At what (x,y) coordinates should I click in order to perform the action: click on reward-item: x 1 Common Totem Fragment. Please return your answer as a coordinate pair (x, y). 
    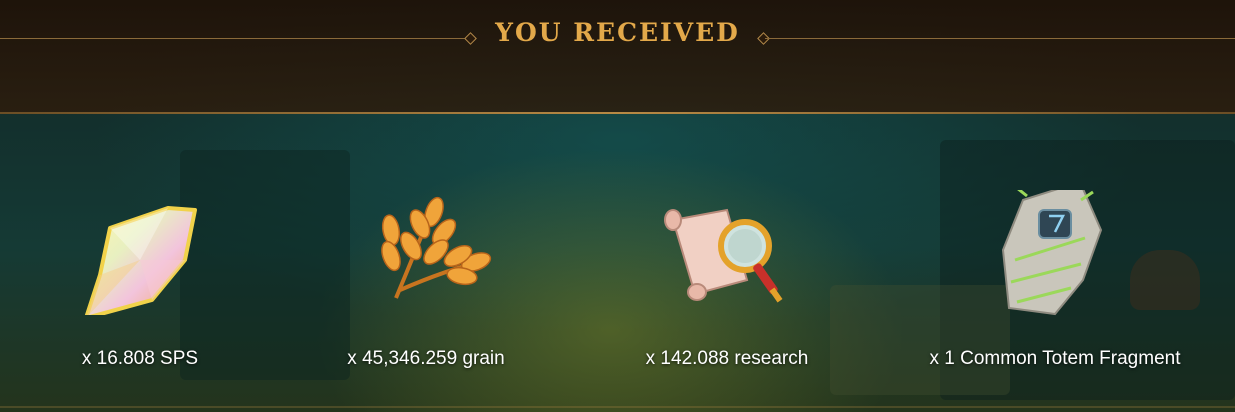
    Looking at the image, I should click on (1055, 285).